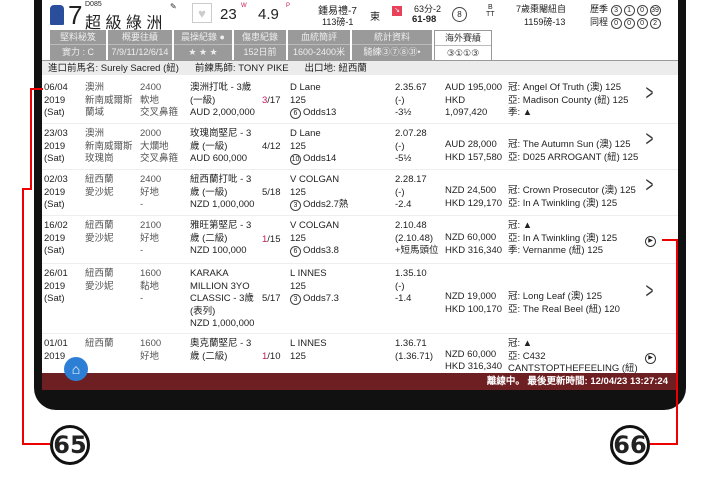  Describe the element at coordinates (319, 51) in the screenshot. I see `tab-sub: 1600-2400米` at that location.